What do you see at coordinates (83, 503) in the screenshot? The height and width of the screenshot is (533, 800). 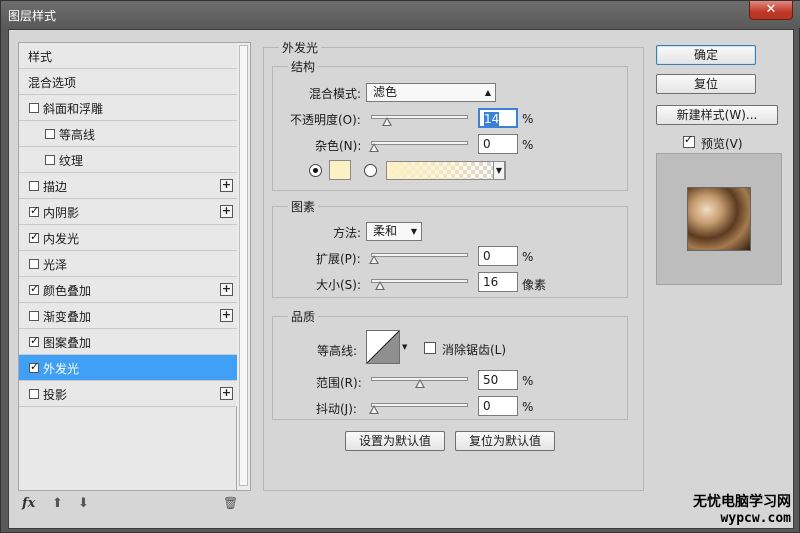 I see `move-down-icon: ⬇` at bounding box center [83, 503].